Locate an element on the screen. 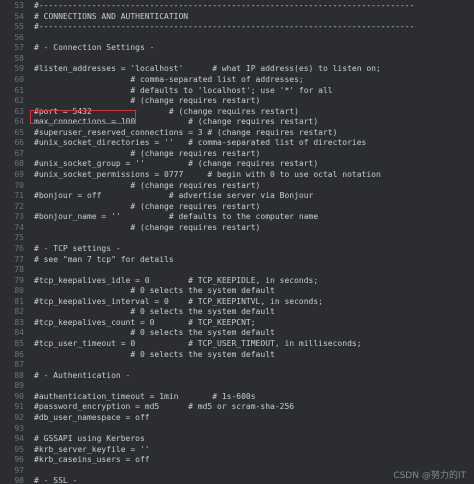 Image resolution: width=474 pixels, height=484 pixels. code-line: 87 is located at coordinates (237, 365).